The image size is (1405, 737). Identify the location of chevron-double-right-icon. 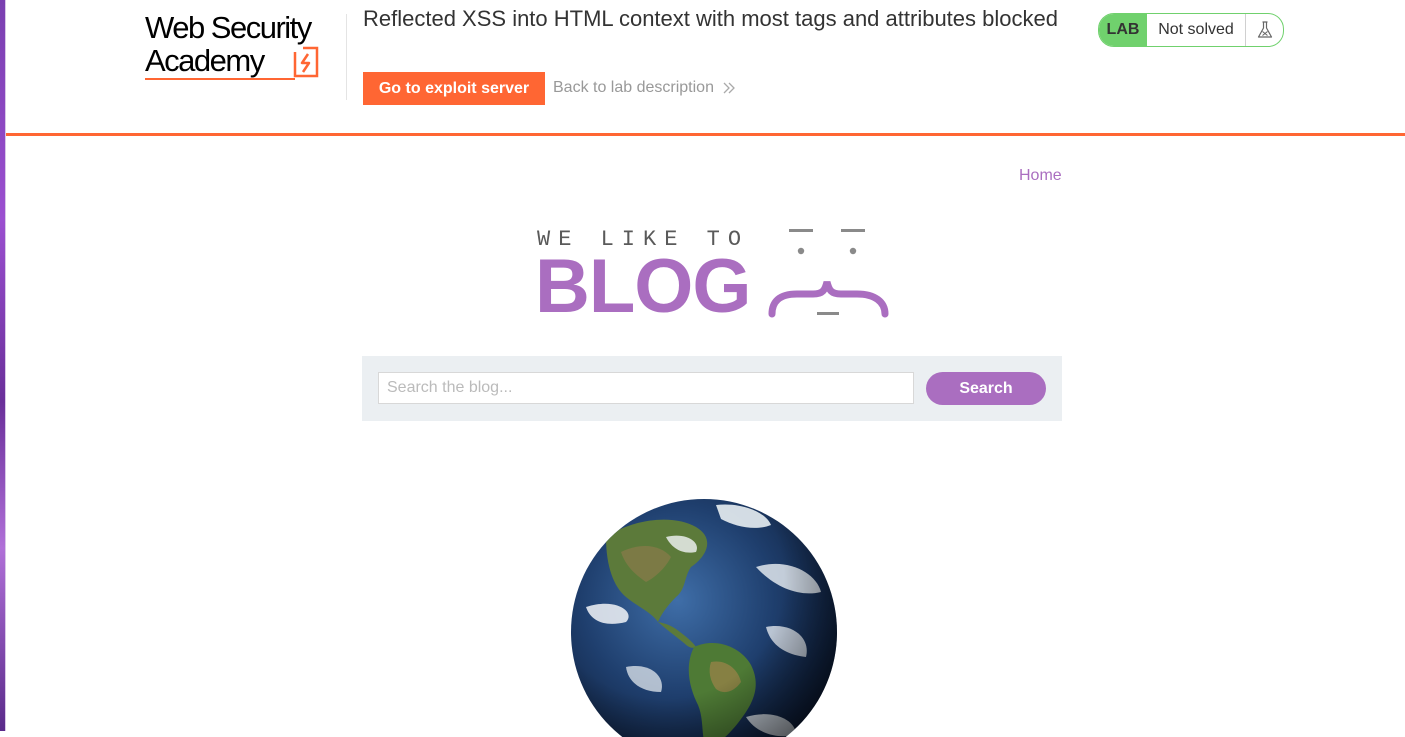
(729, 88).